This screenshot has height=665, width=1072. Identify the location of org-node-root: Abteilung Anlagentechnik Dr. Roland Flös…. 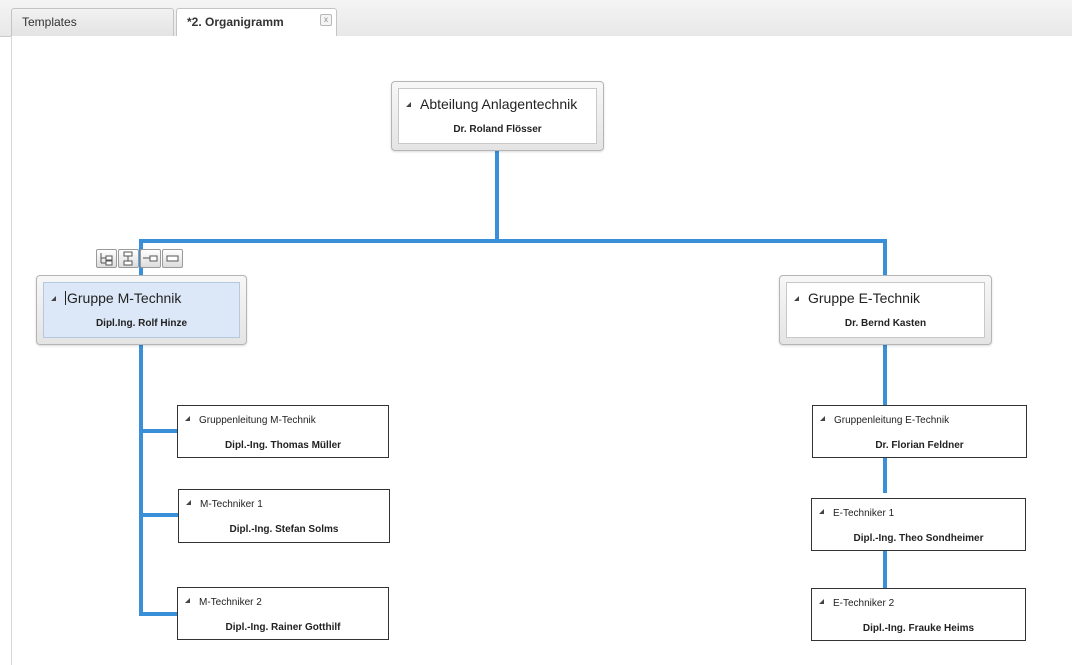
(497, 116).